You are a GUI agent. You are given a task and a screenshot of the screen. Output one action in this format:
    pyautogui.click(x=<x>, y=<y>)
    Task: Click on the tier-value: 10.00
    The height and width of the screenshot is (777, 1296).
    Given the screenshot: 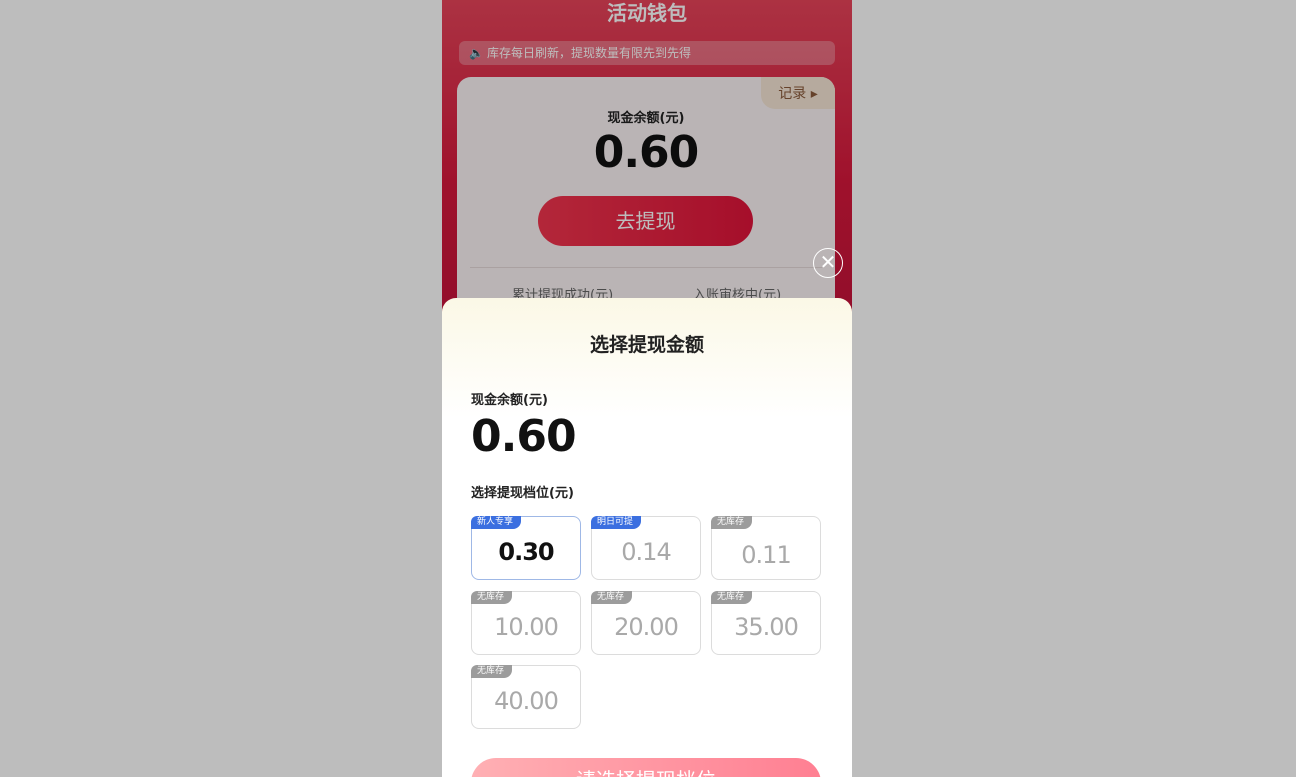 What is the action you would take?
    pyautogui.click(x=526, y=627)
    